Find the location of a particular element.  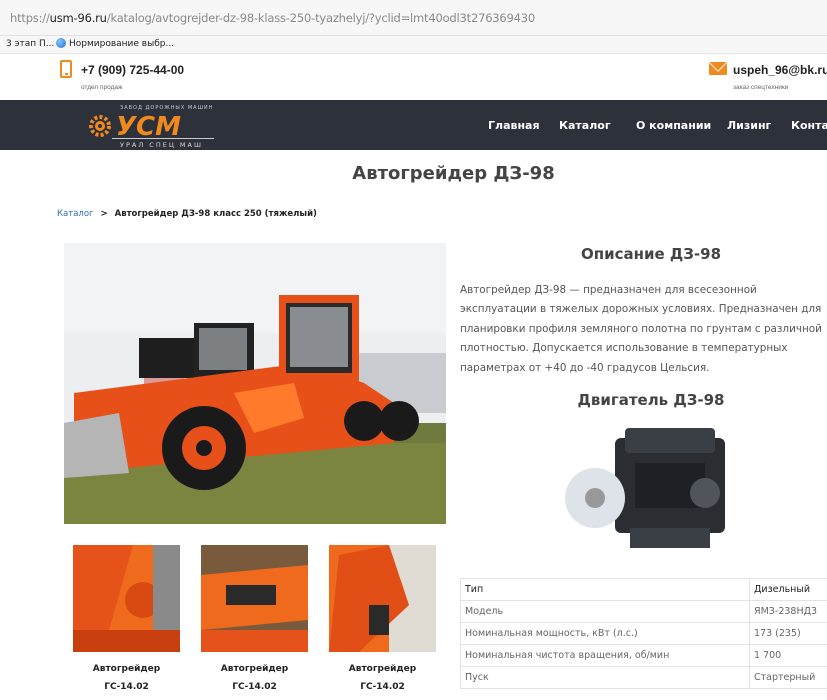

nav-item-contacts: Контакты is located at coordinates (809, 125).